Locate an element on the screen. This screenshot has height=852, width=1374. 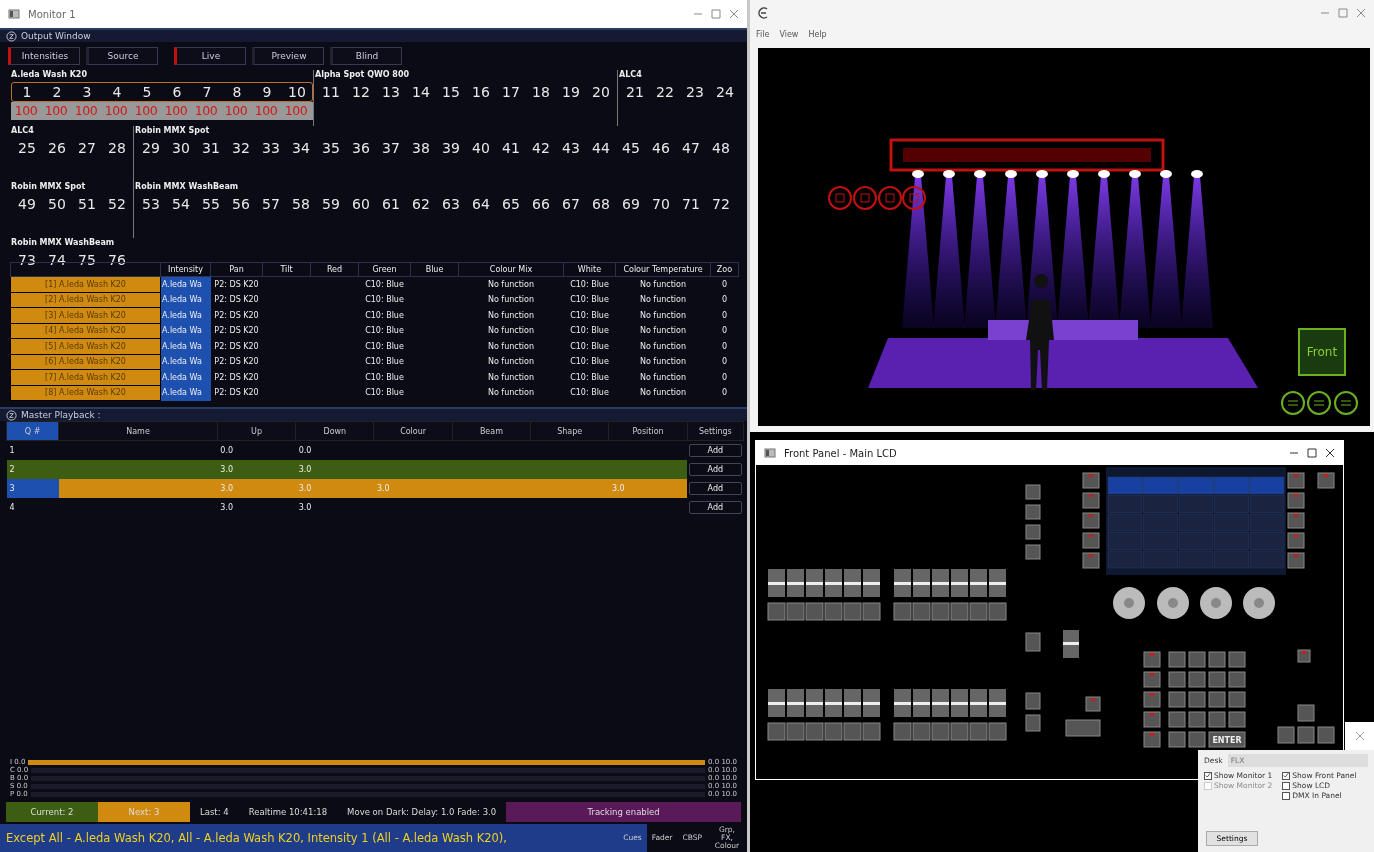
channel-group: 25 26 27 28 is located at coordinates (72, 148).